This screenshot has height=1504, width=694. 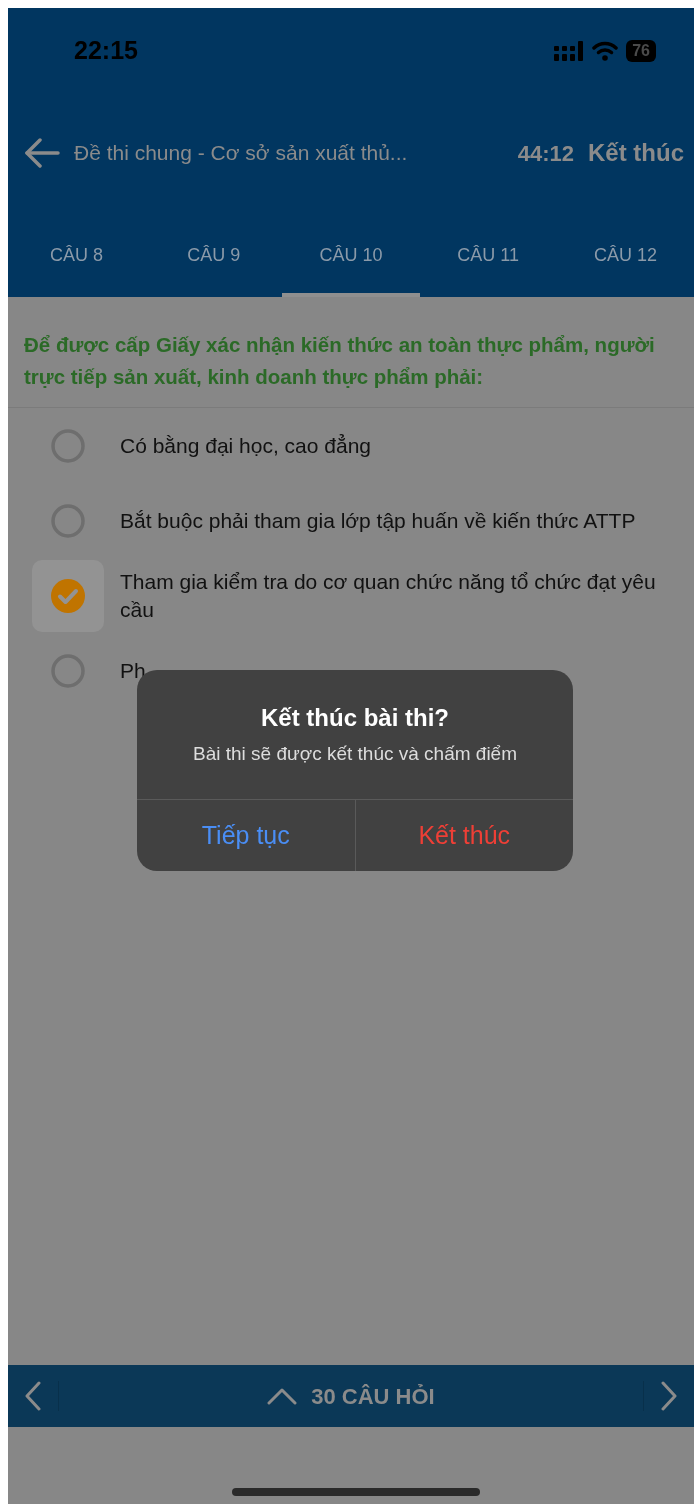 I want to click on answer-text: Bắt buộc phải tham gia lớp tập huấn về kiến thức ATTP, so click(x=378, y=520).